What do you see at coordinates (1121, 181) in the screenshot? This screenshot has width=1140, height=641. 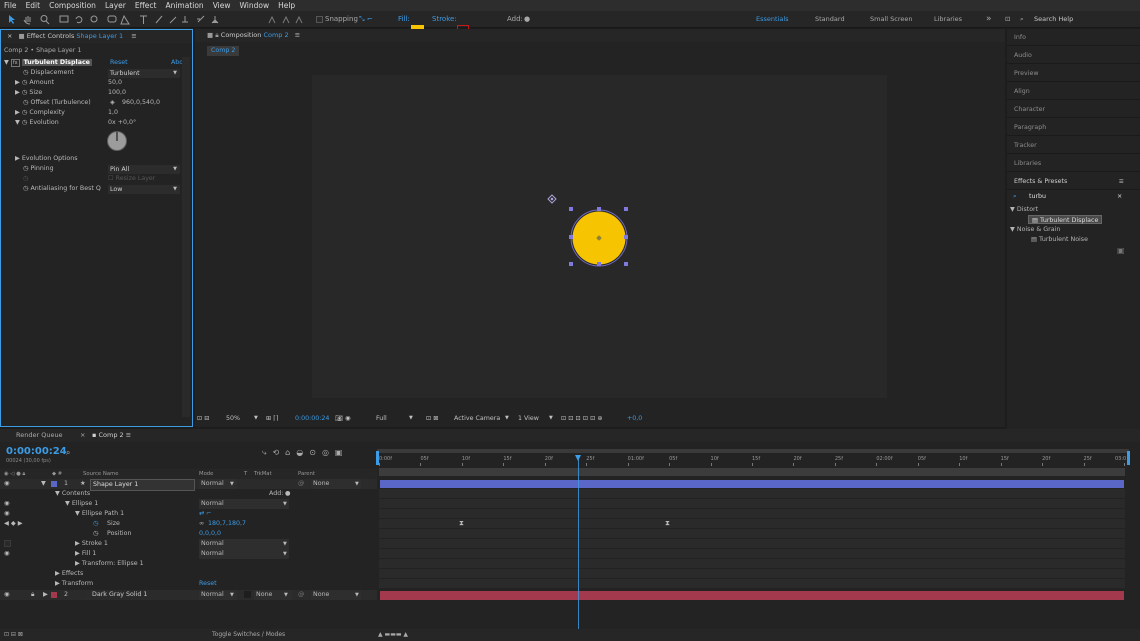 I see `panel-menu-icon: ≡` at bounding box center [1121, 181].